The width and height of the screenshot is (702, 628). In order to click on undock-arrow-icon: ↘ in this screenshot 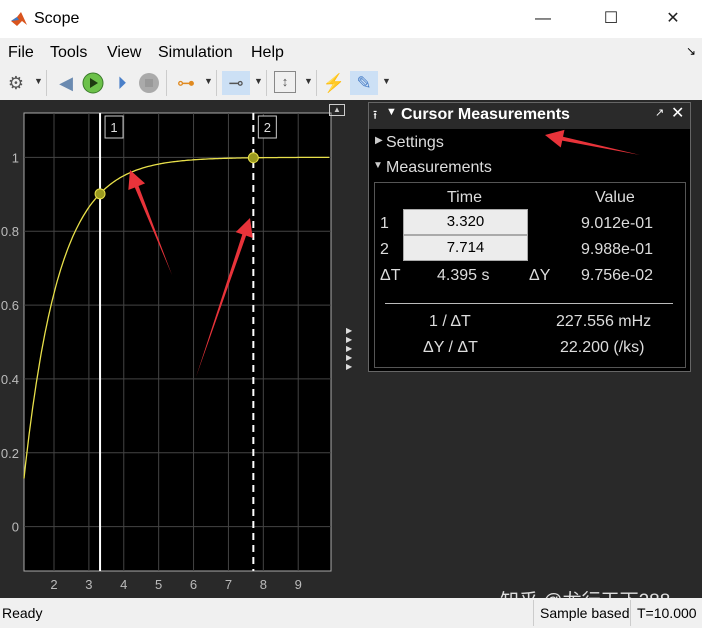, I will do `click(691, 51)`.